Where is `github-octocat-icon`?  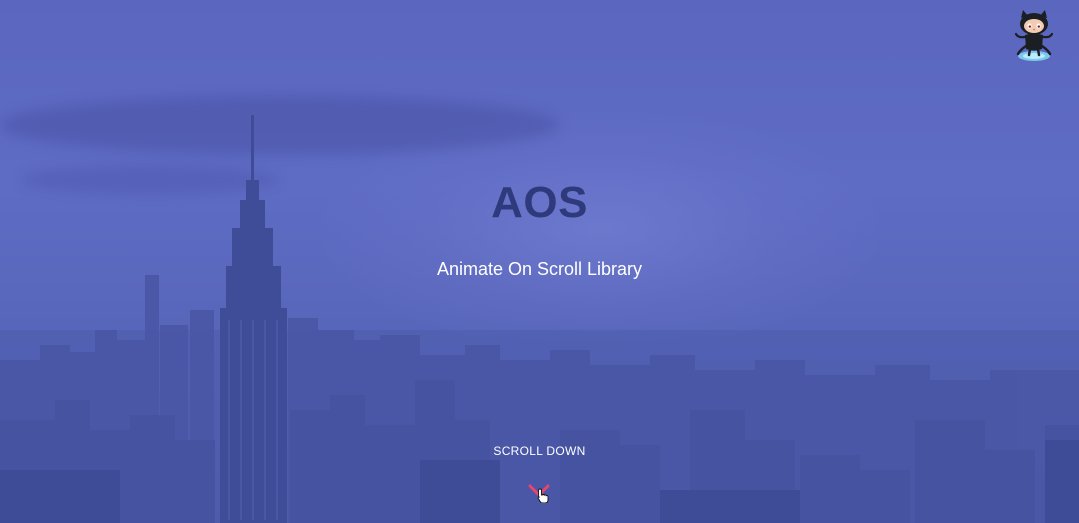
github-octocat-icon is located at coordinates (1034, 36).